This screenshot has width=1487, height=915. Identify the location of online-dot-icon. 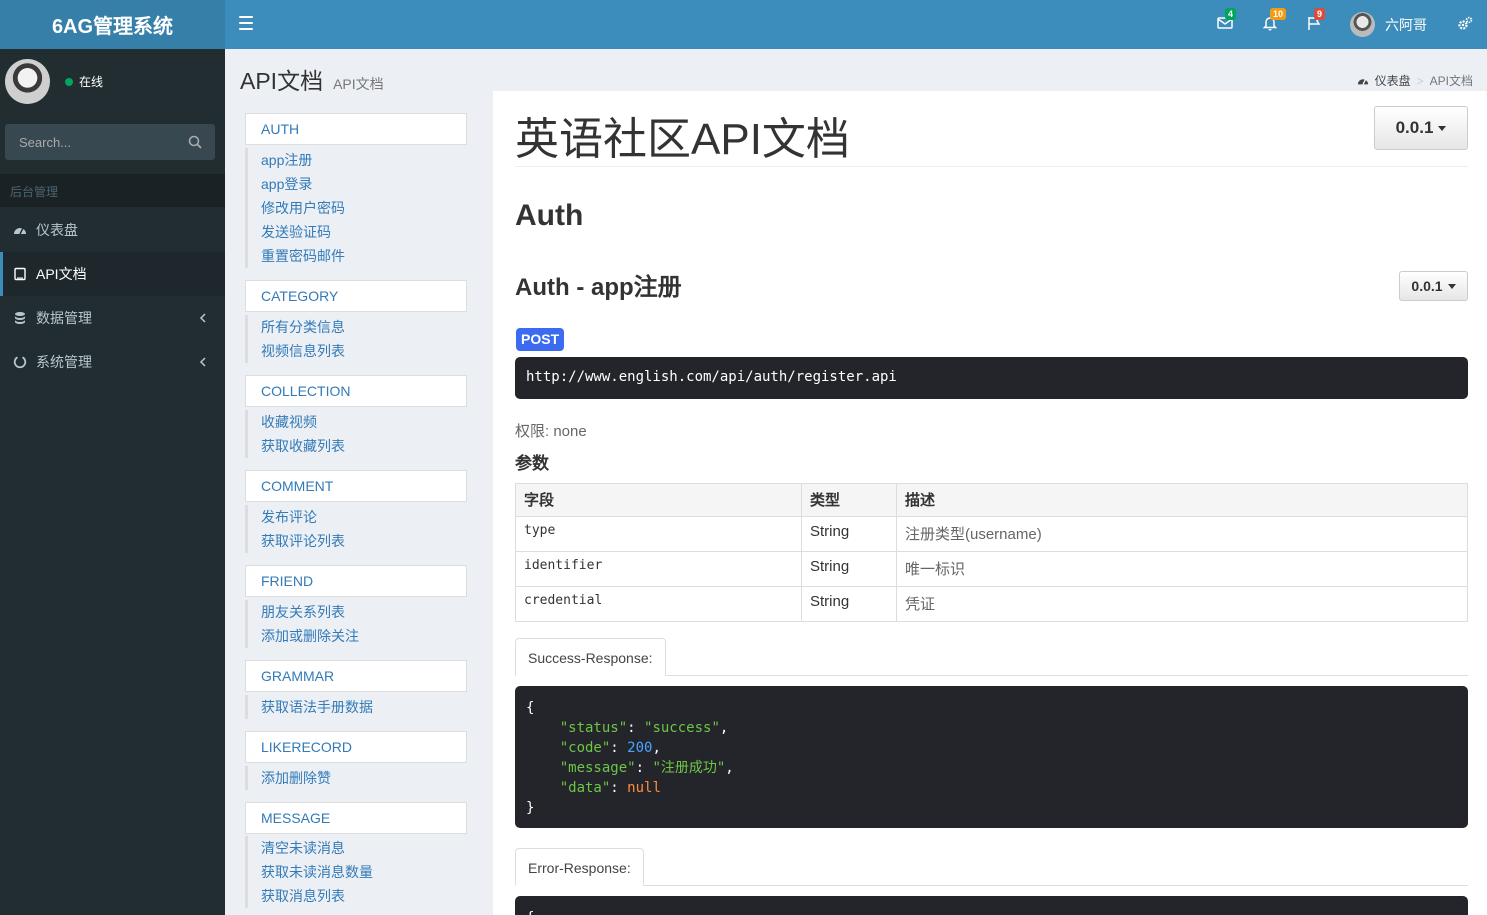
(69, 81).